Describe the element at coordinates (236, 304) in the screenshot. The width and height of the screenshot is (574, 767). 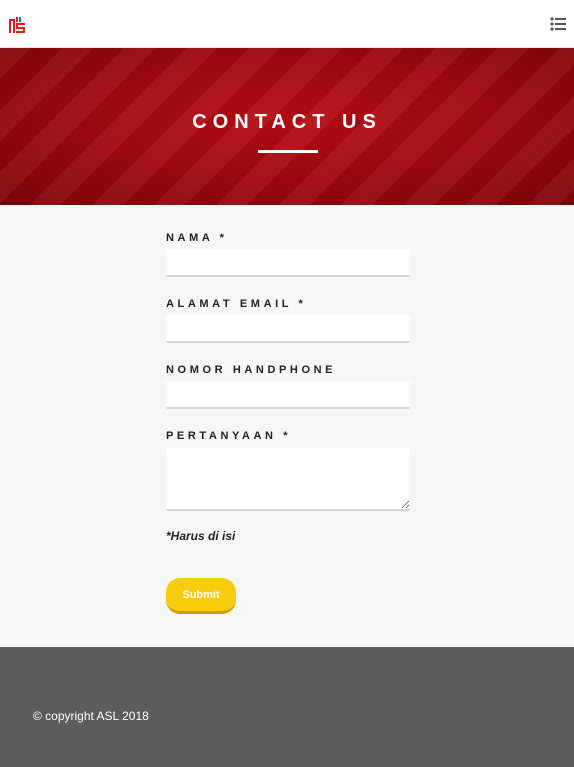
I see `email-label: ALAMAT EMAIL *` at that location.